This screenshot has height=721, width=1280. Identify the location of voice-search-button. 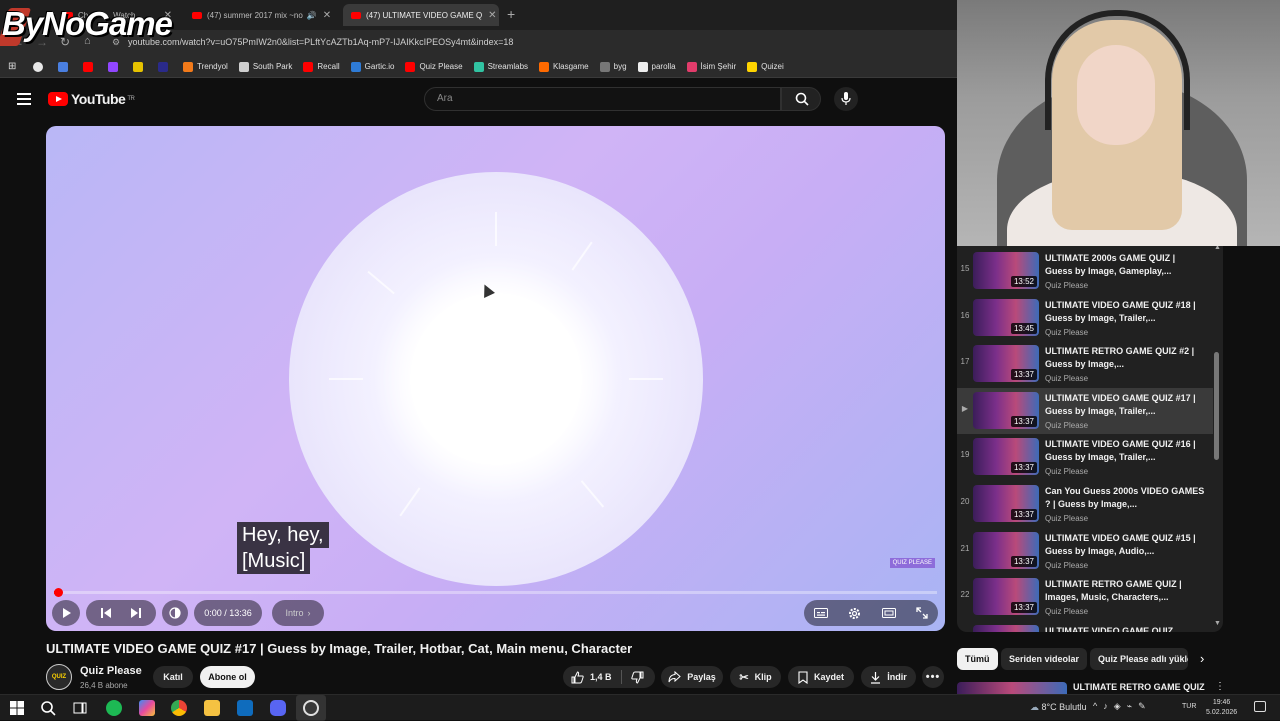
(846, 99).